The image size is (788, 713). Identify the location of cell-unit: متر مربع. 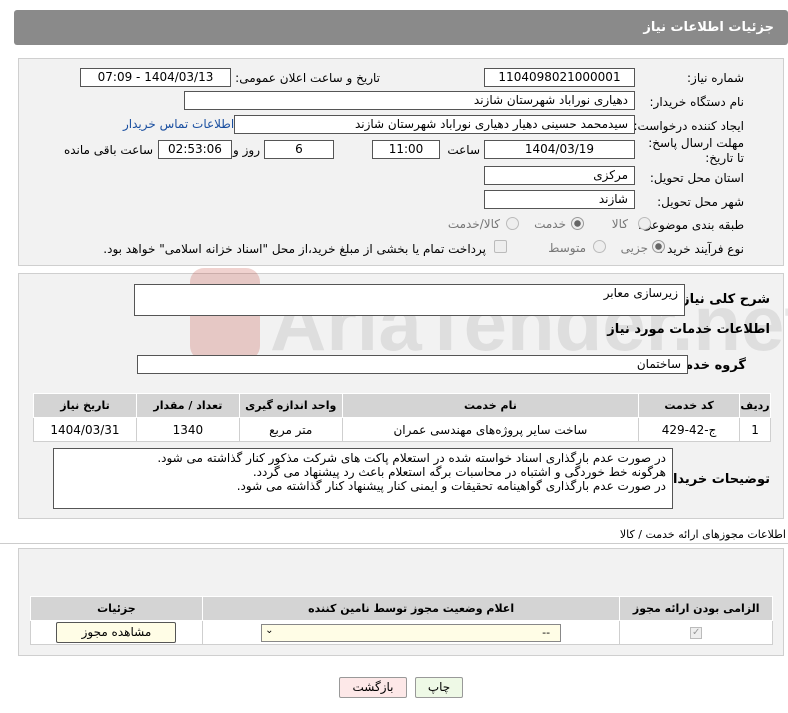
(290, 429).